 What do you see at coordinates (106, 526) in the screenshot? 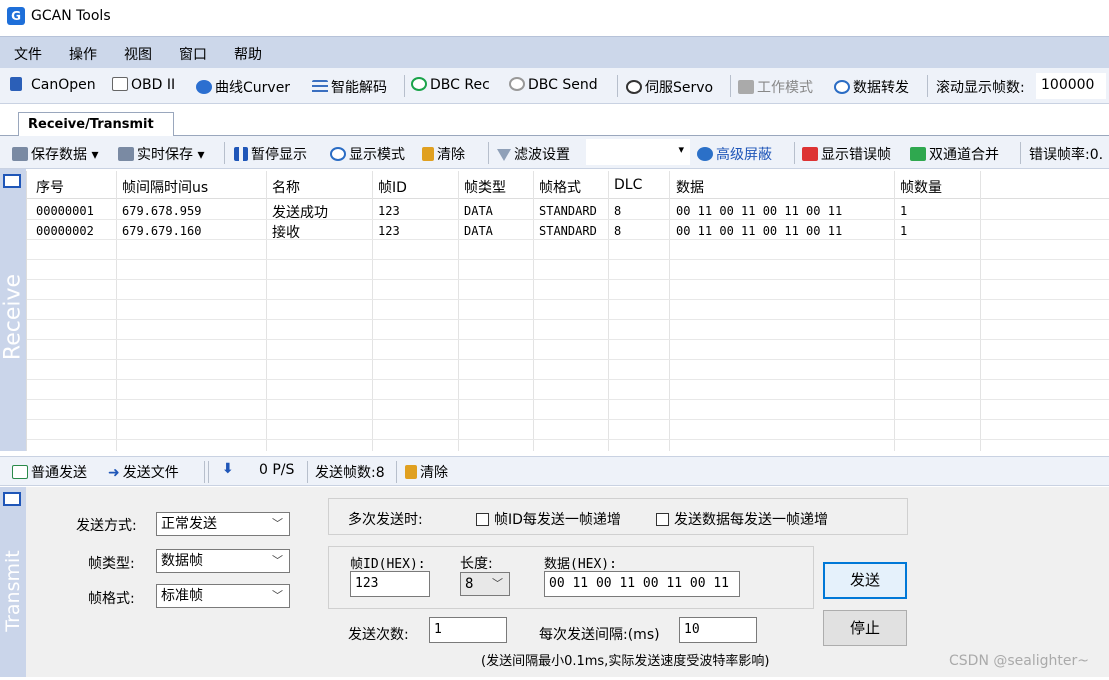
I see `send-mode-label: 发送方式:` at bounding box center [106, 526].